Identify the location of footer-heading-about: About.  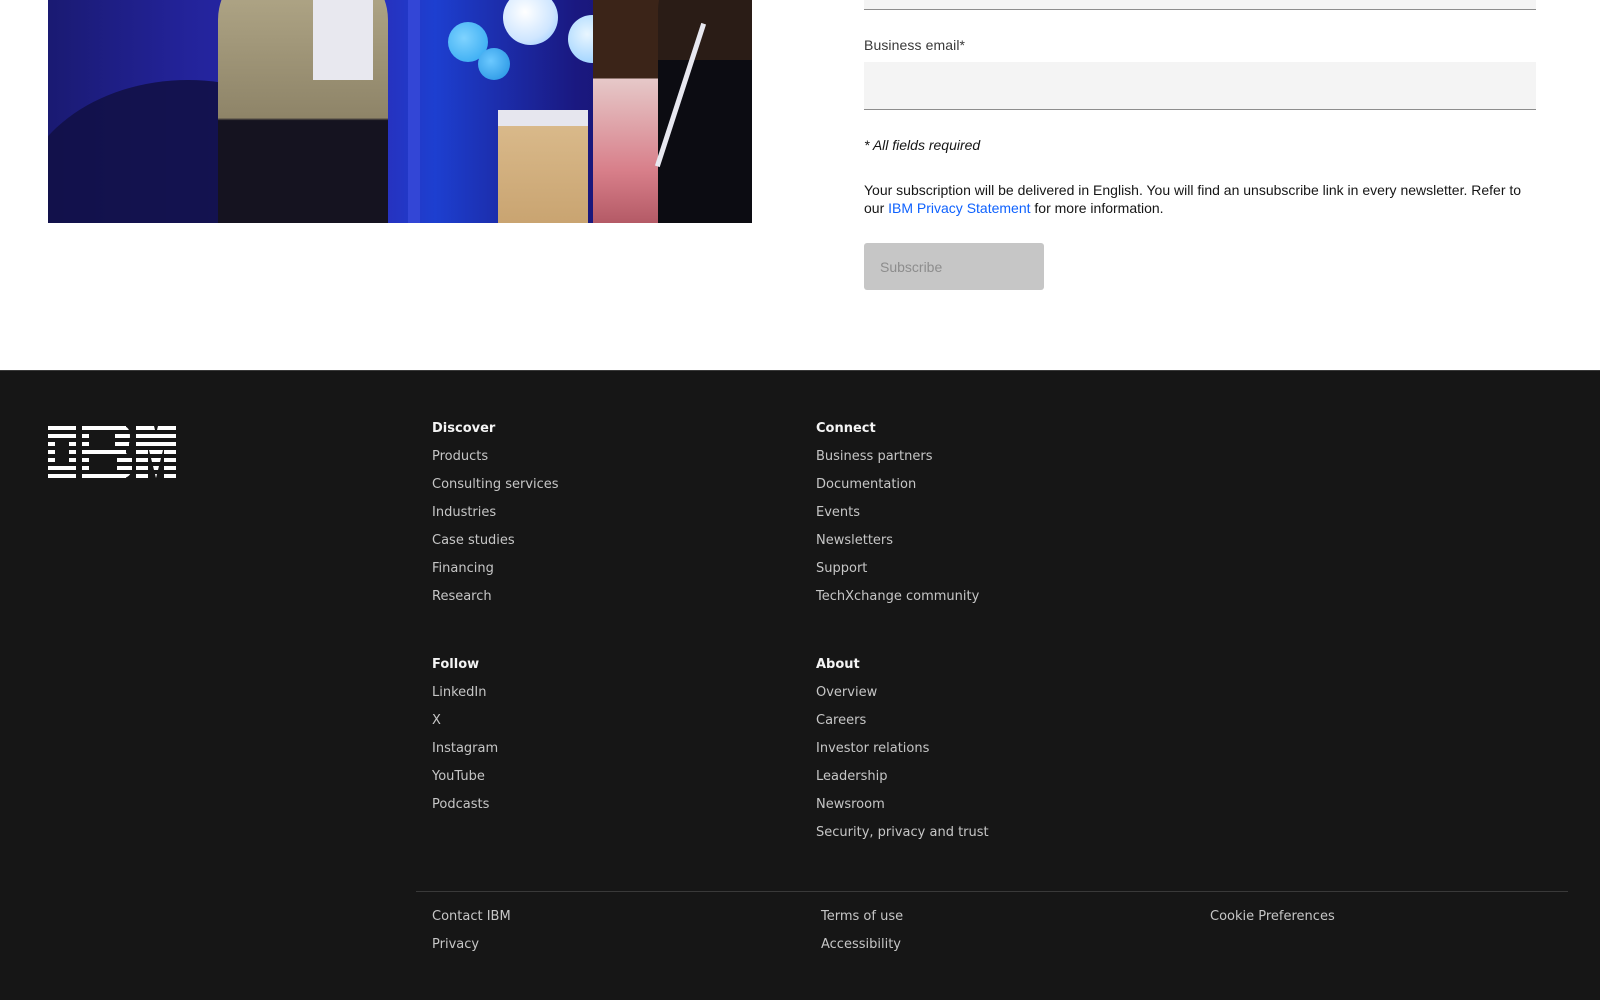
(838, 664).